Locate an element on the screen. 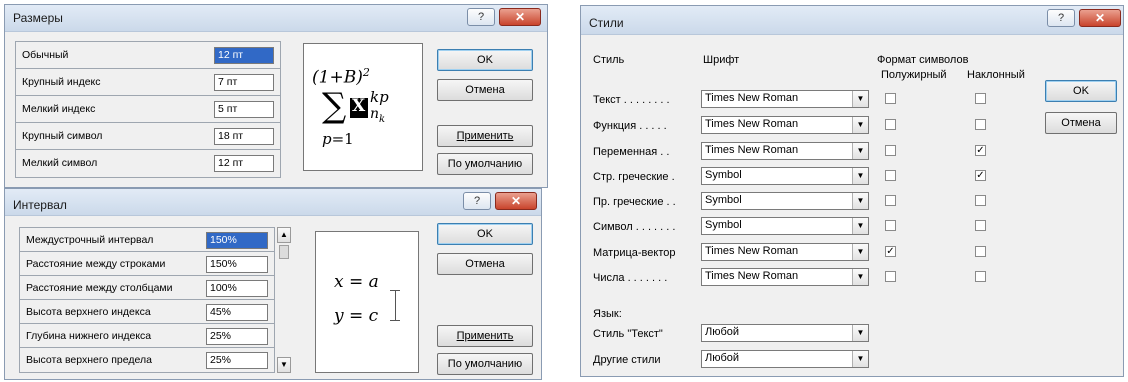 This screenshot has width=1128, height=382. interval-row: Глубина нижнего индекса 25% is located at coordinates (147, 336).